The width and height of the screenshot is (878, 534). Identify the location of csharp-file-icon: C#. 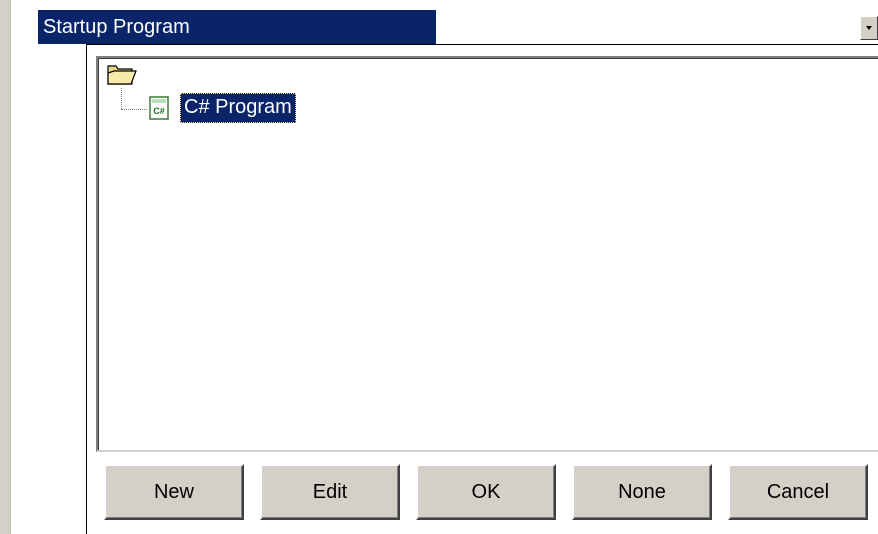
(159, 108).